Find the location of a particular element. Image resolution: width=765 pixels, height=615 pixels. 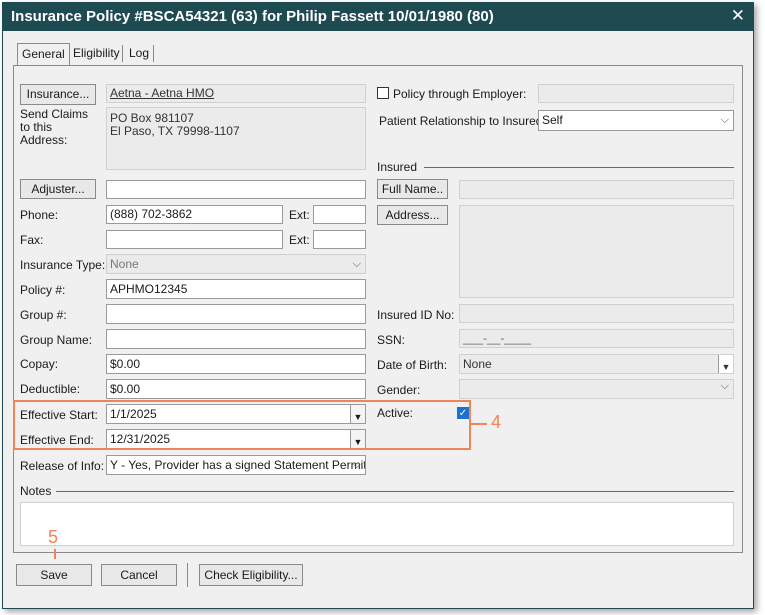

group-name-label: Group Name: is located at coordinates (56, 340).